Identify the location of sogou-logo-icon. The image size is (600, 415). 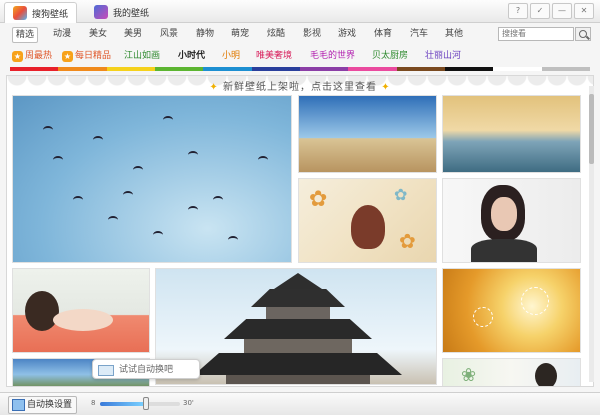
(20, 13).